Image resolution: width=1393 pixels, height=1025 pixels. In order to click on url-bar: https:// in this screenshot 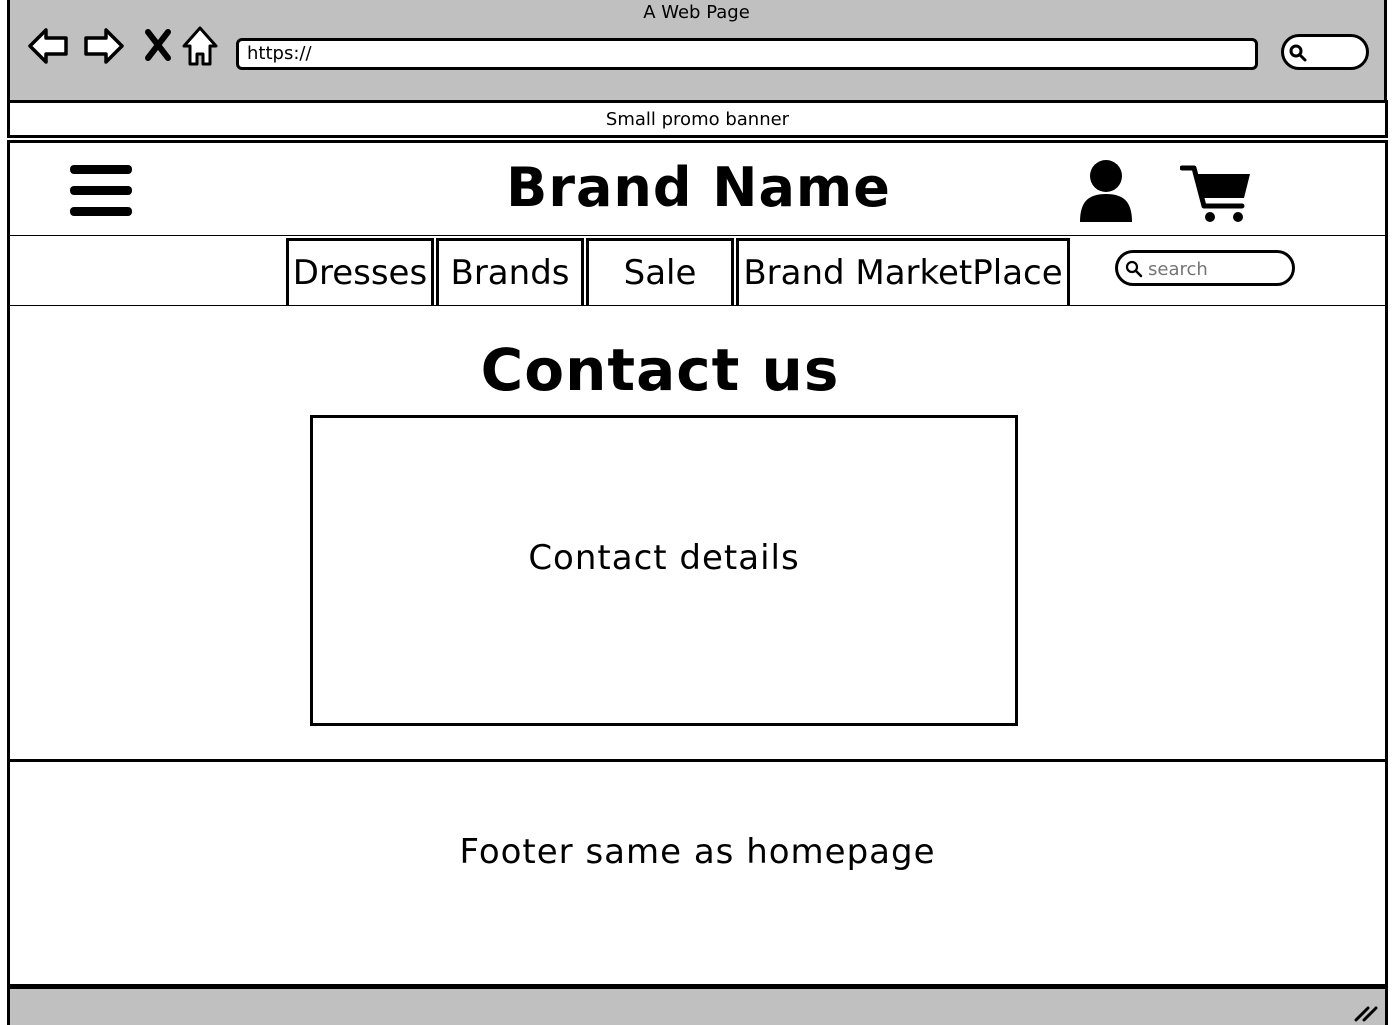, I will do `click(747, 54)`.